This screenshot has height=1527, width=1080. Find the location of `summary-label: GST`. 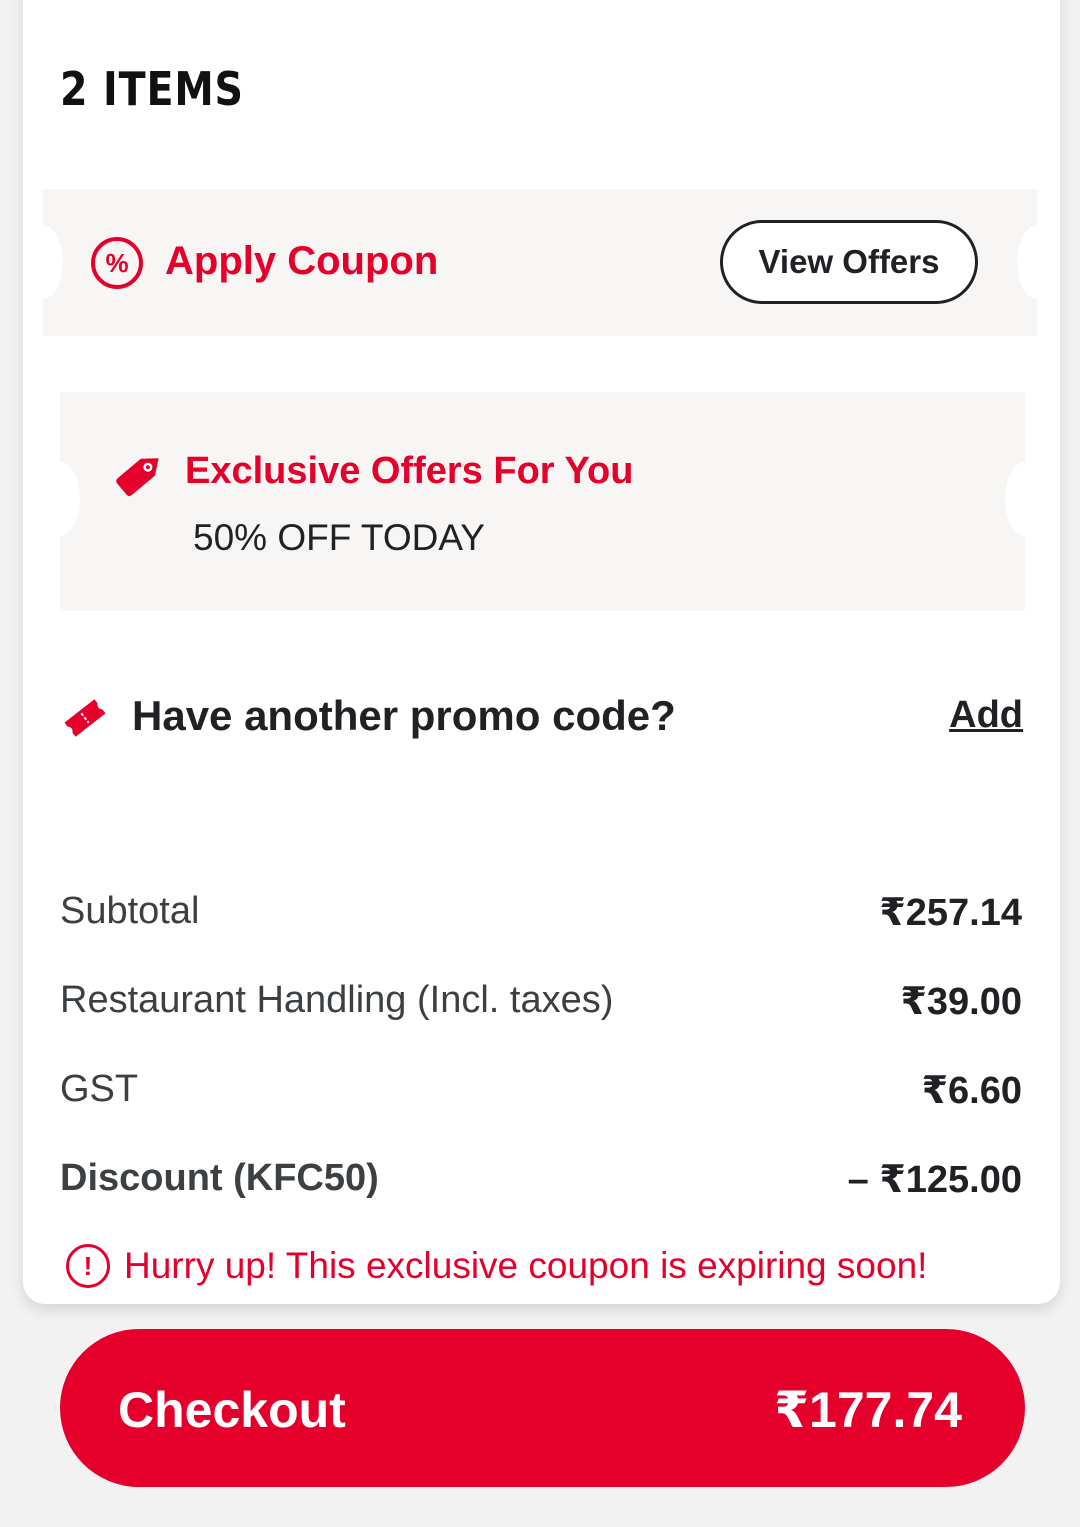

summary-label: GST is located at coordinates (99, 1089).